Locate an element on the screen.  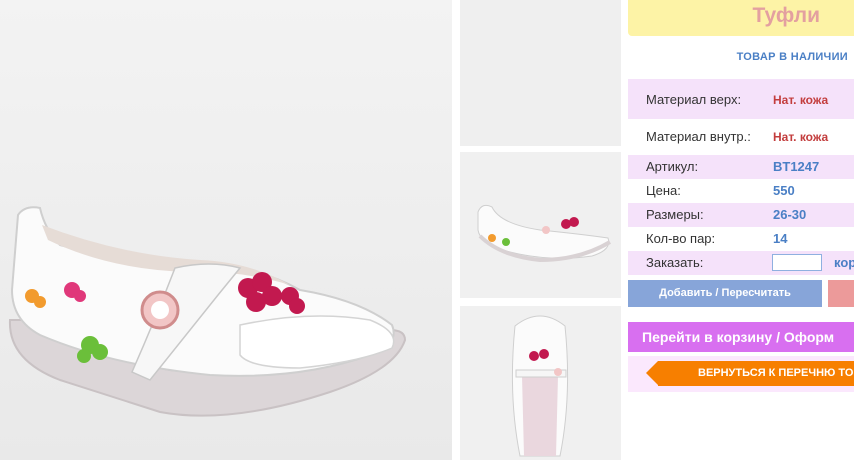
row-price: Цена: 550 is located at coordinates (741, 191).